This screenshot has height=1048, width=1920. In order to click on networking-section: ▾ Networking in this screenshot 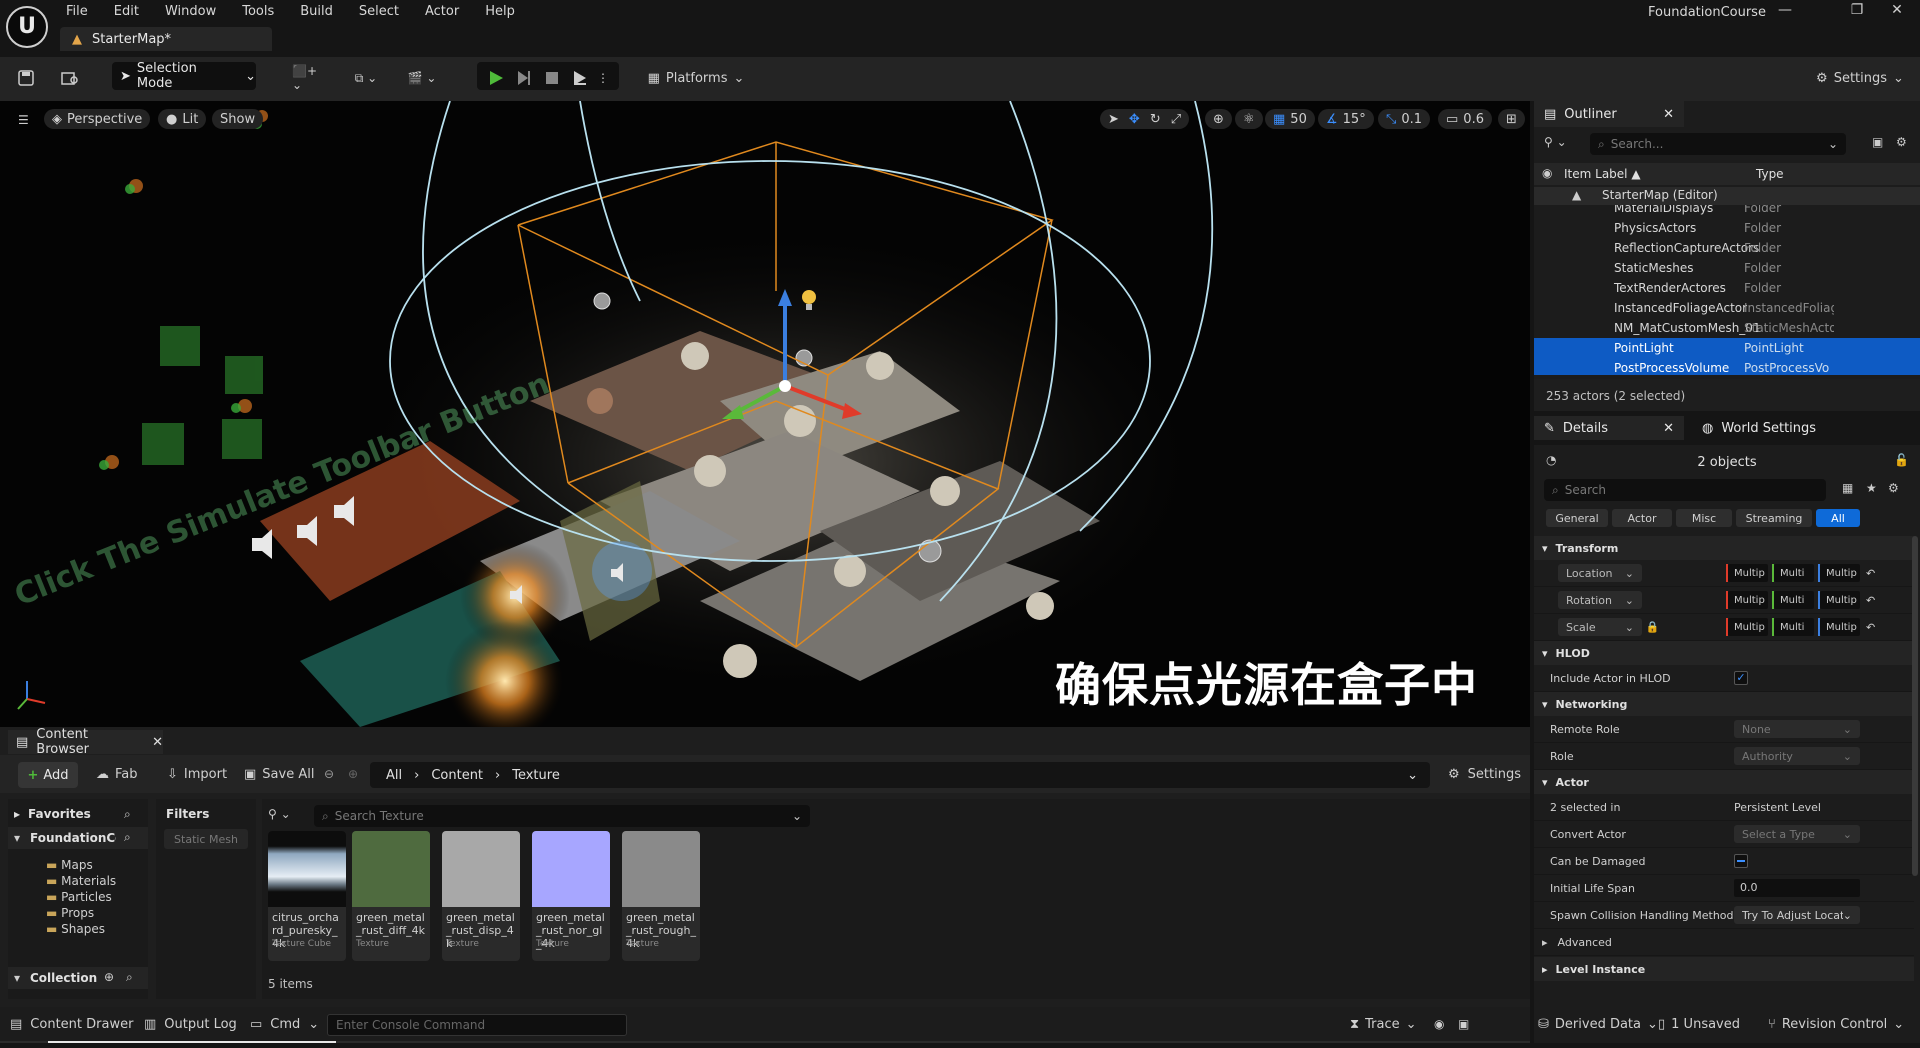, I will do `click(1724, 704)`.